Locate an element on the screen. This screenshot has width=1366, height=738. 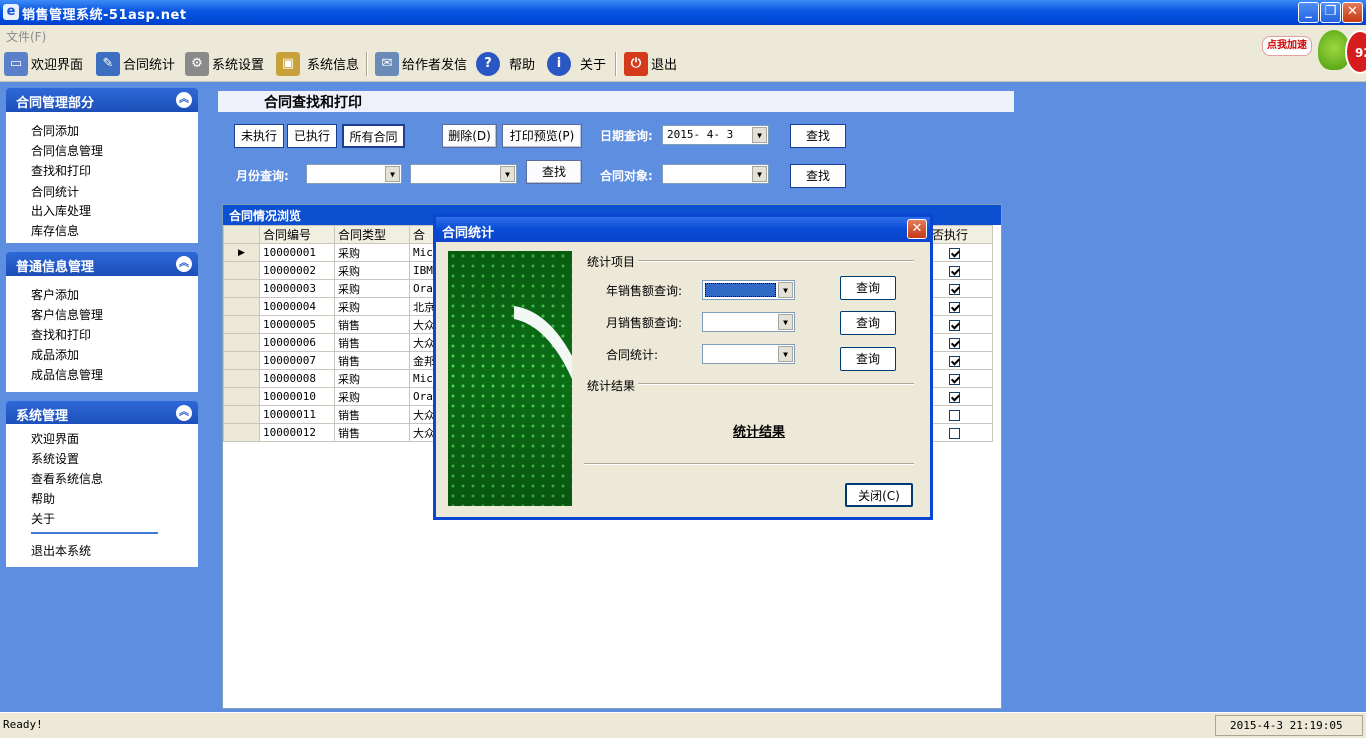
column-header-type: 合同类型 is located at coordinates (372, 234).